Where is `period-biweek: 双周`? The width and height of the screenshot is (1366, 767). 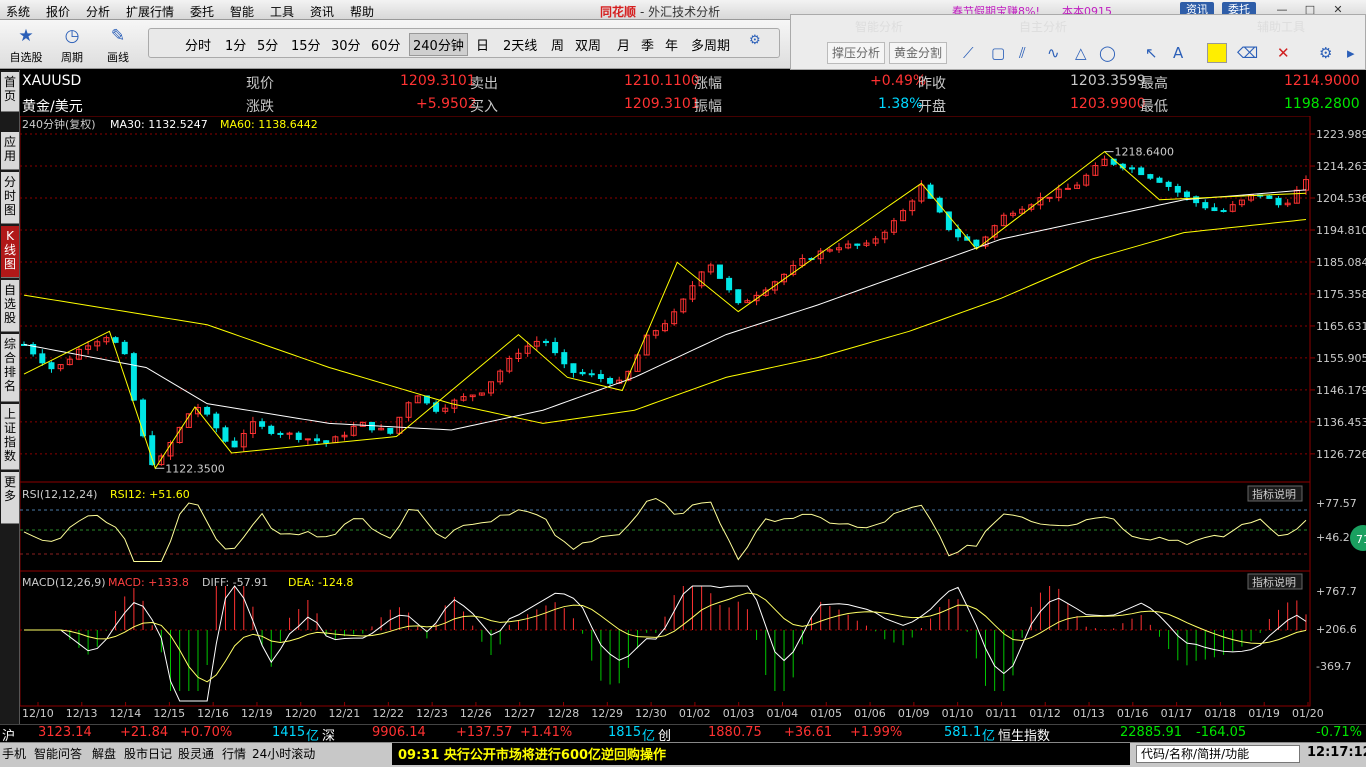 period-biweek: 双周 is located at coordinates (588, 44).